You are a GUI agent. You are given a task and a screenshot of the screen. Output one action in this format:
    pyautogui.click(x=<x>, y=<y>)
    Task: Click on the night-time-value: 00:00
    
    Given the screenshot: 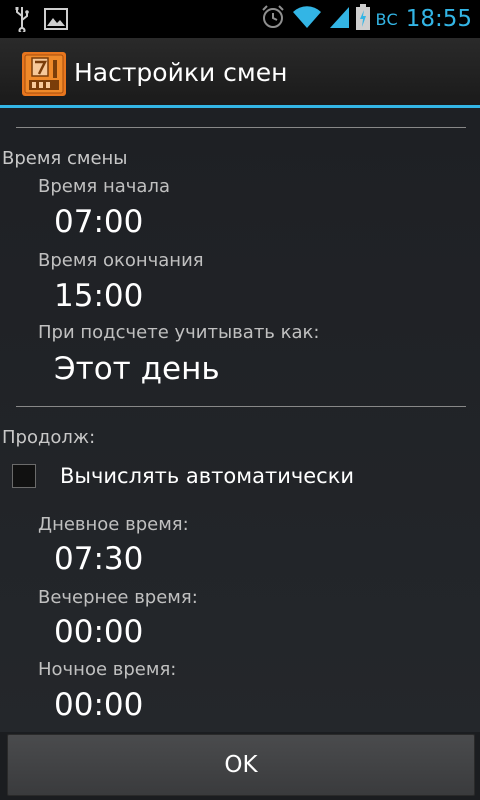 What is the action you would take?
    pyautogui.click(x=98, y=705)
    